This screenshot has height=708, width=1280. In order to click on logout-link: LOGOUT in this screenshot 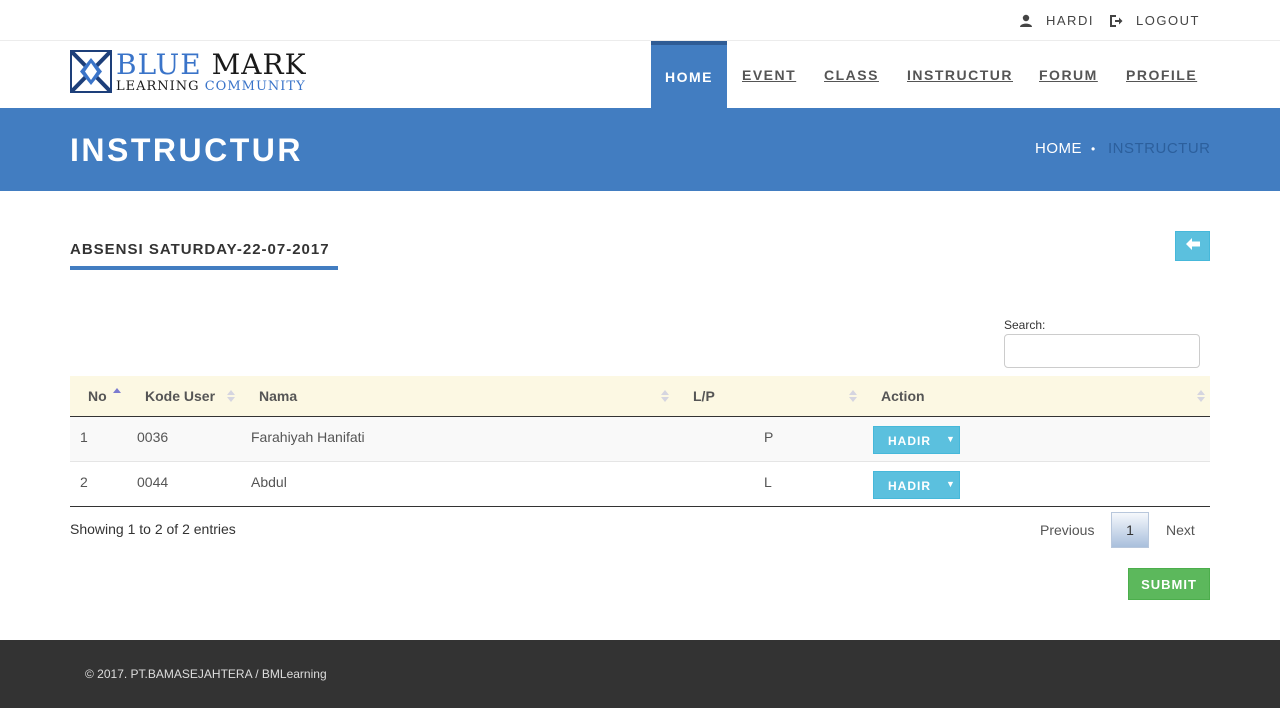, I will do `click(1154, 20)`.